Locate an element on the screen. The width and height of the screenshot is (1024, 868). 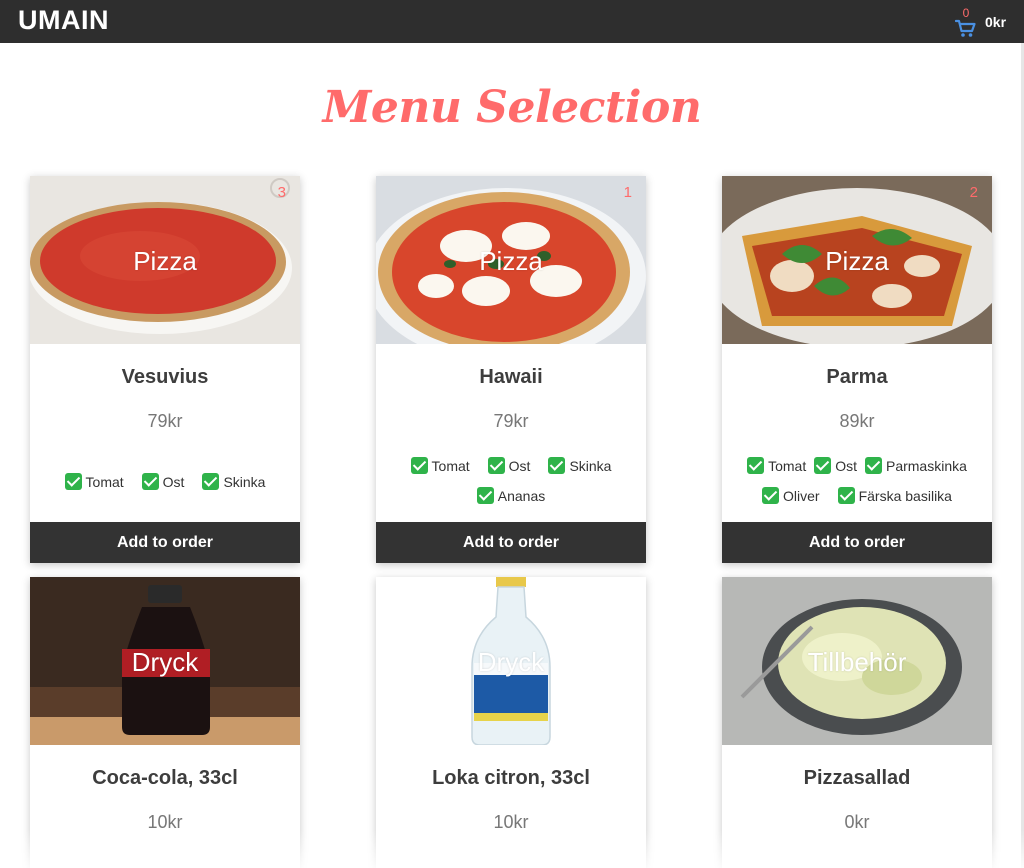
item-category-label: Tillbehör is located at coordinates (857, 662).